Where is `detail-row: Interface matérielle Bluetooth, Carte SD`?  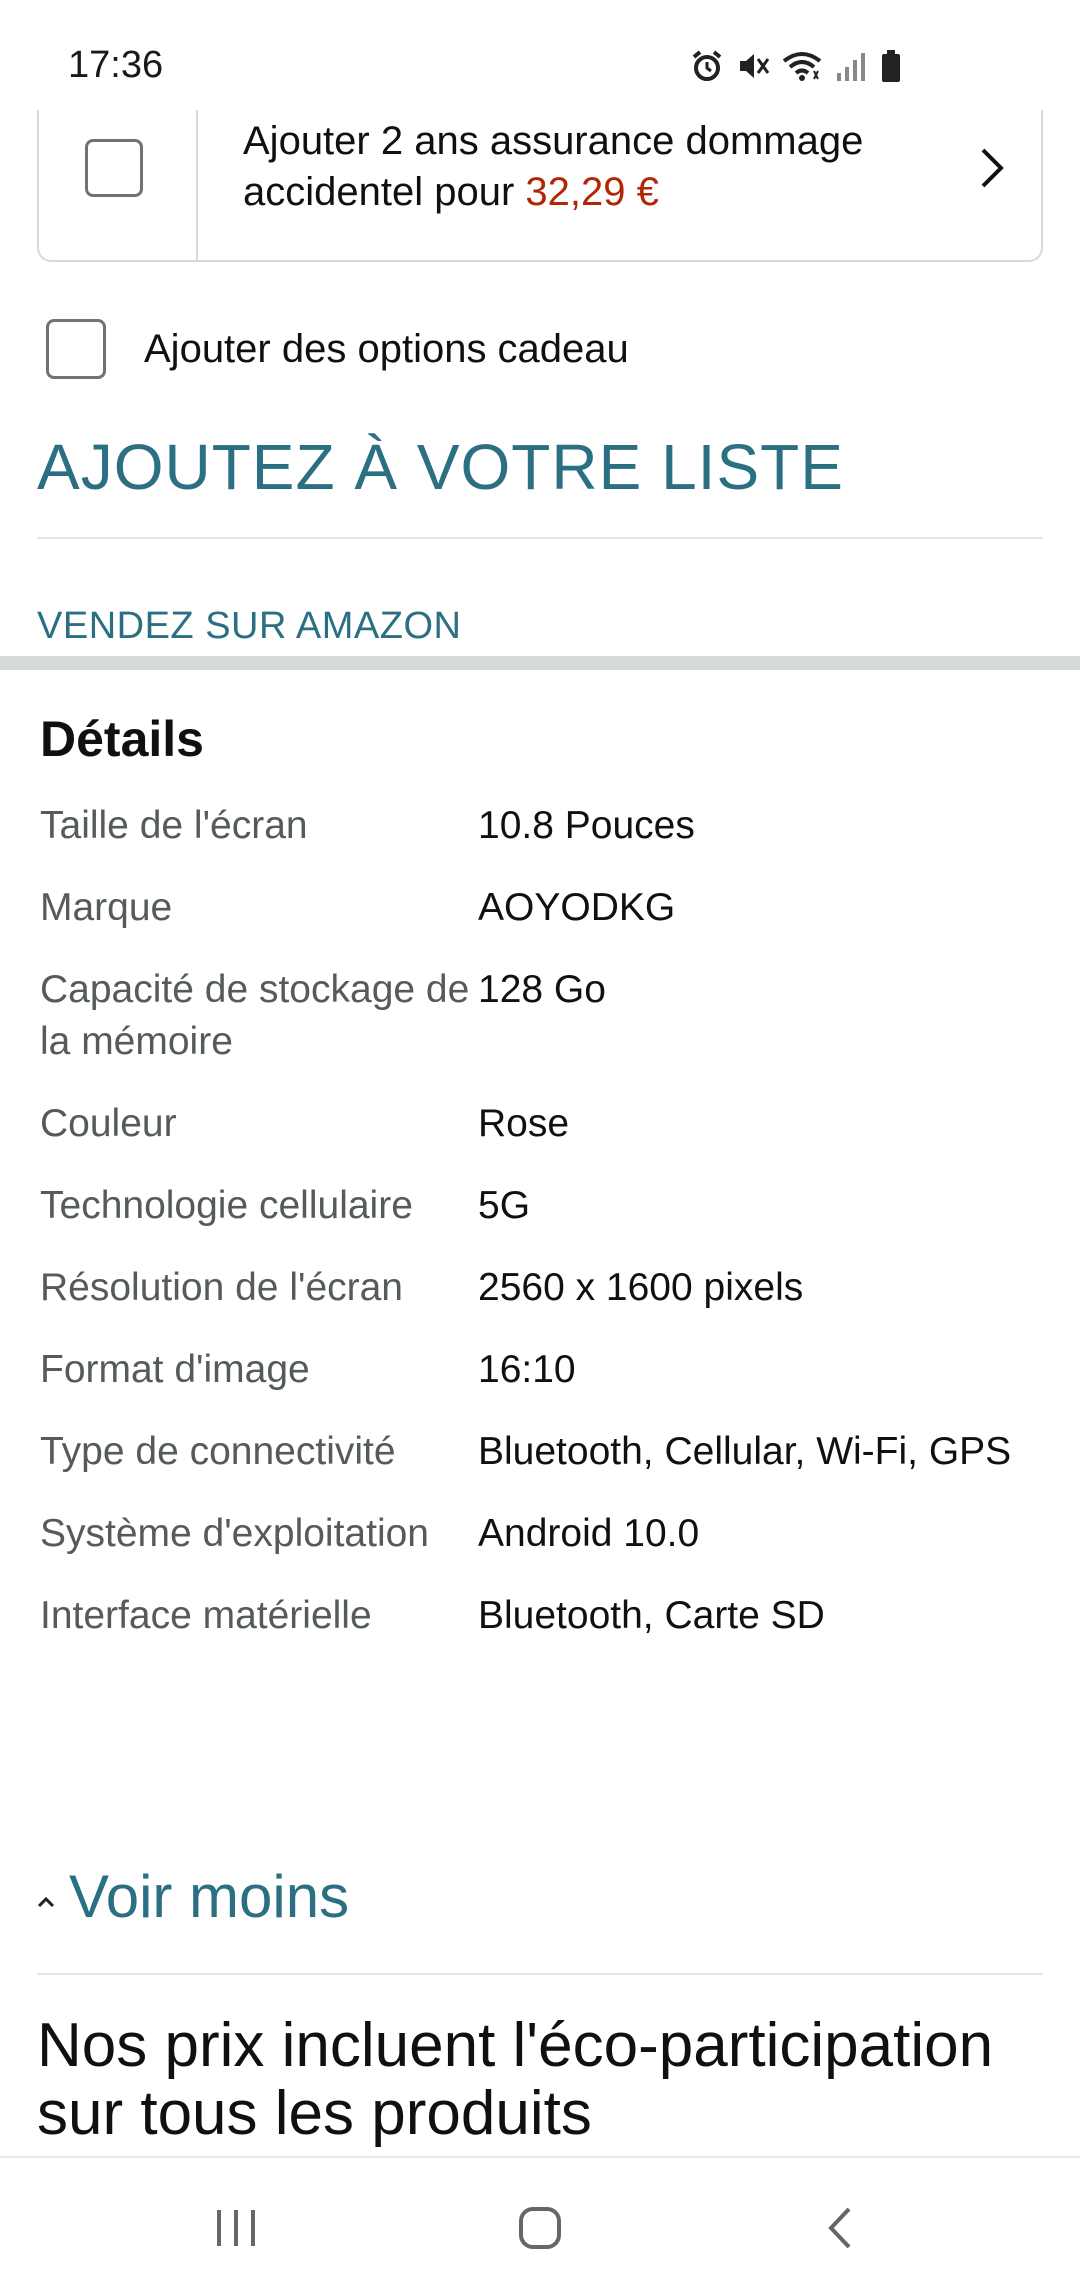
detail-row: Interface matérielle Bluetooth, Carte SD is located at coordinates (540, 1631).